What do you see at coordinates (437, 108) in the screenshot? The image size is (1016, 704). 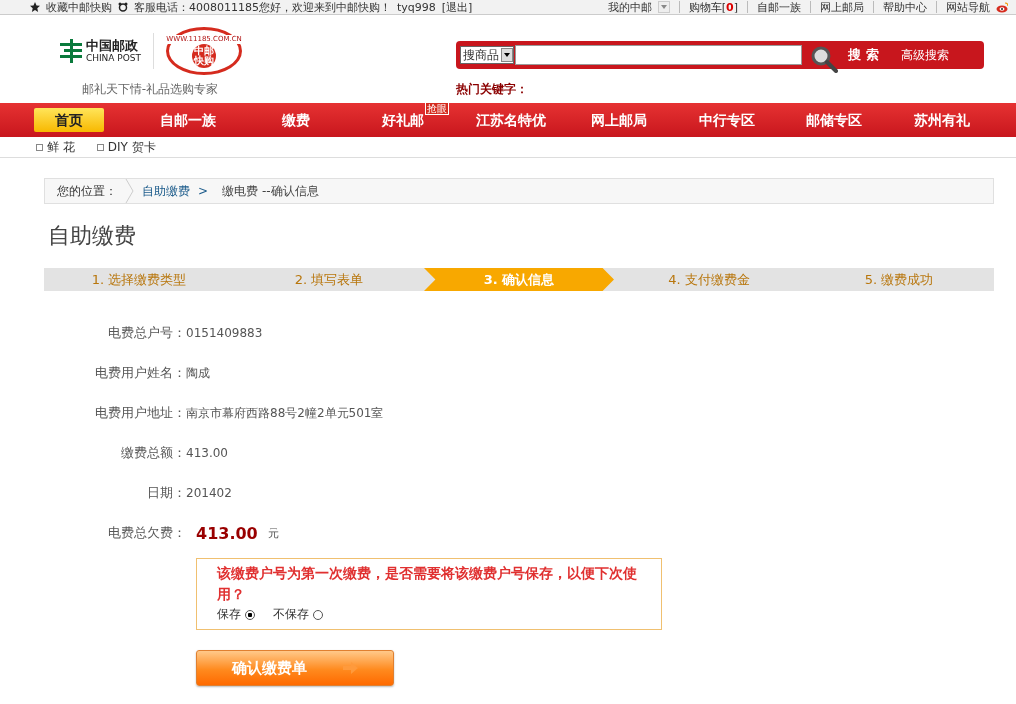 I see `hot-badge: 抢眼` at bounding box center [437, 108].